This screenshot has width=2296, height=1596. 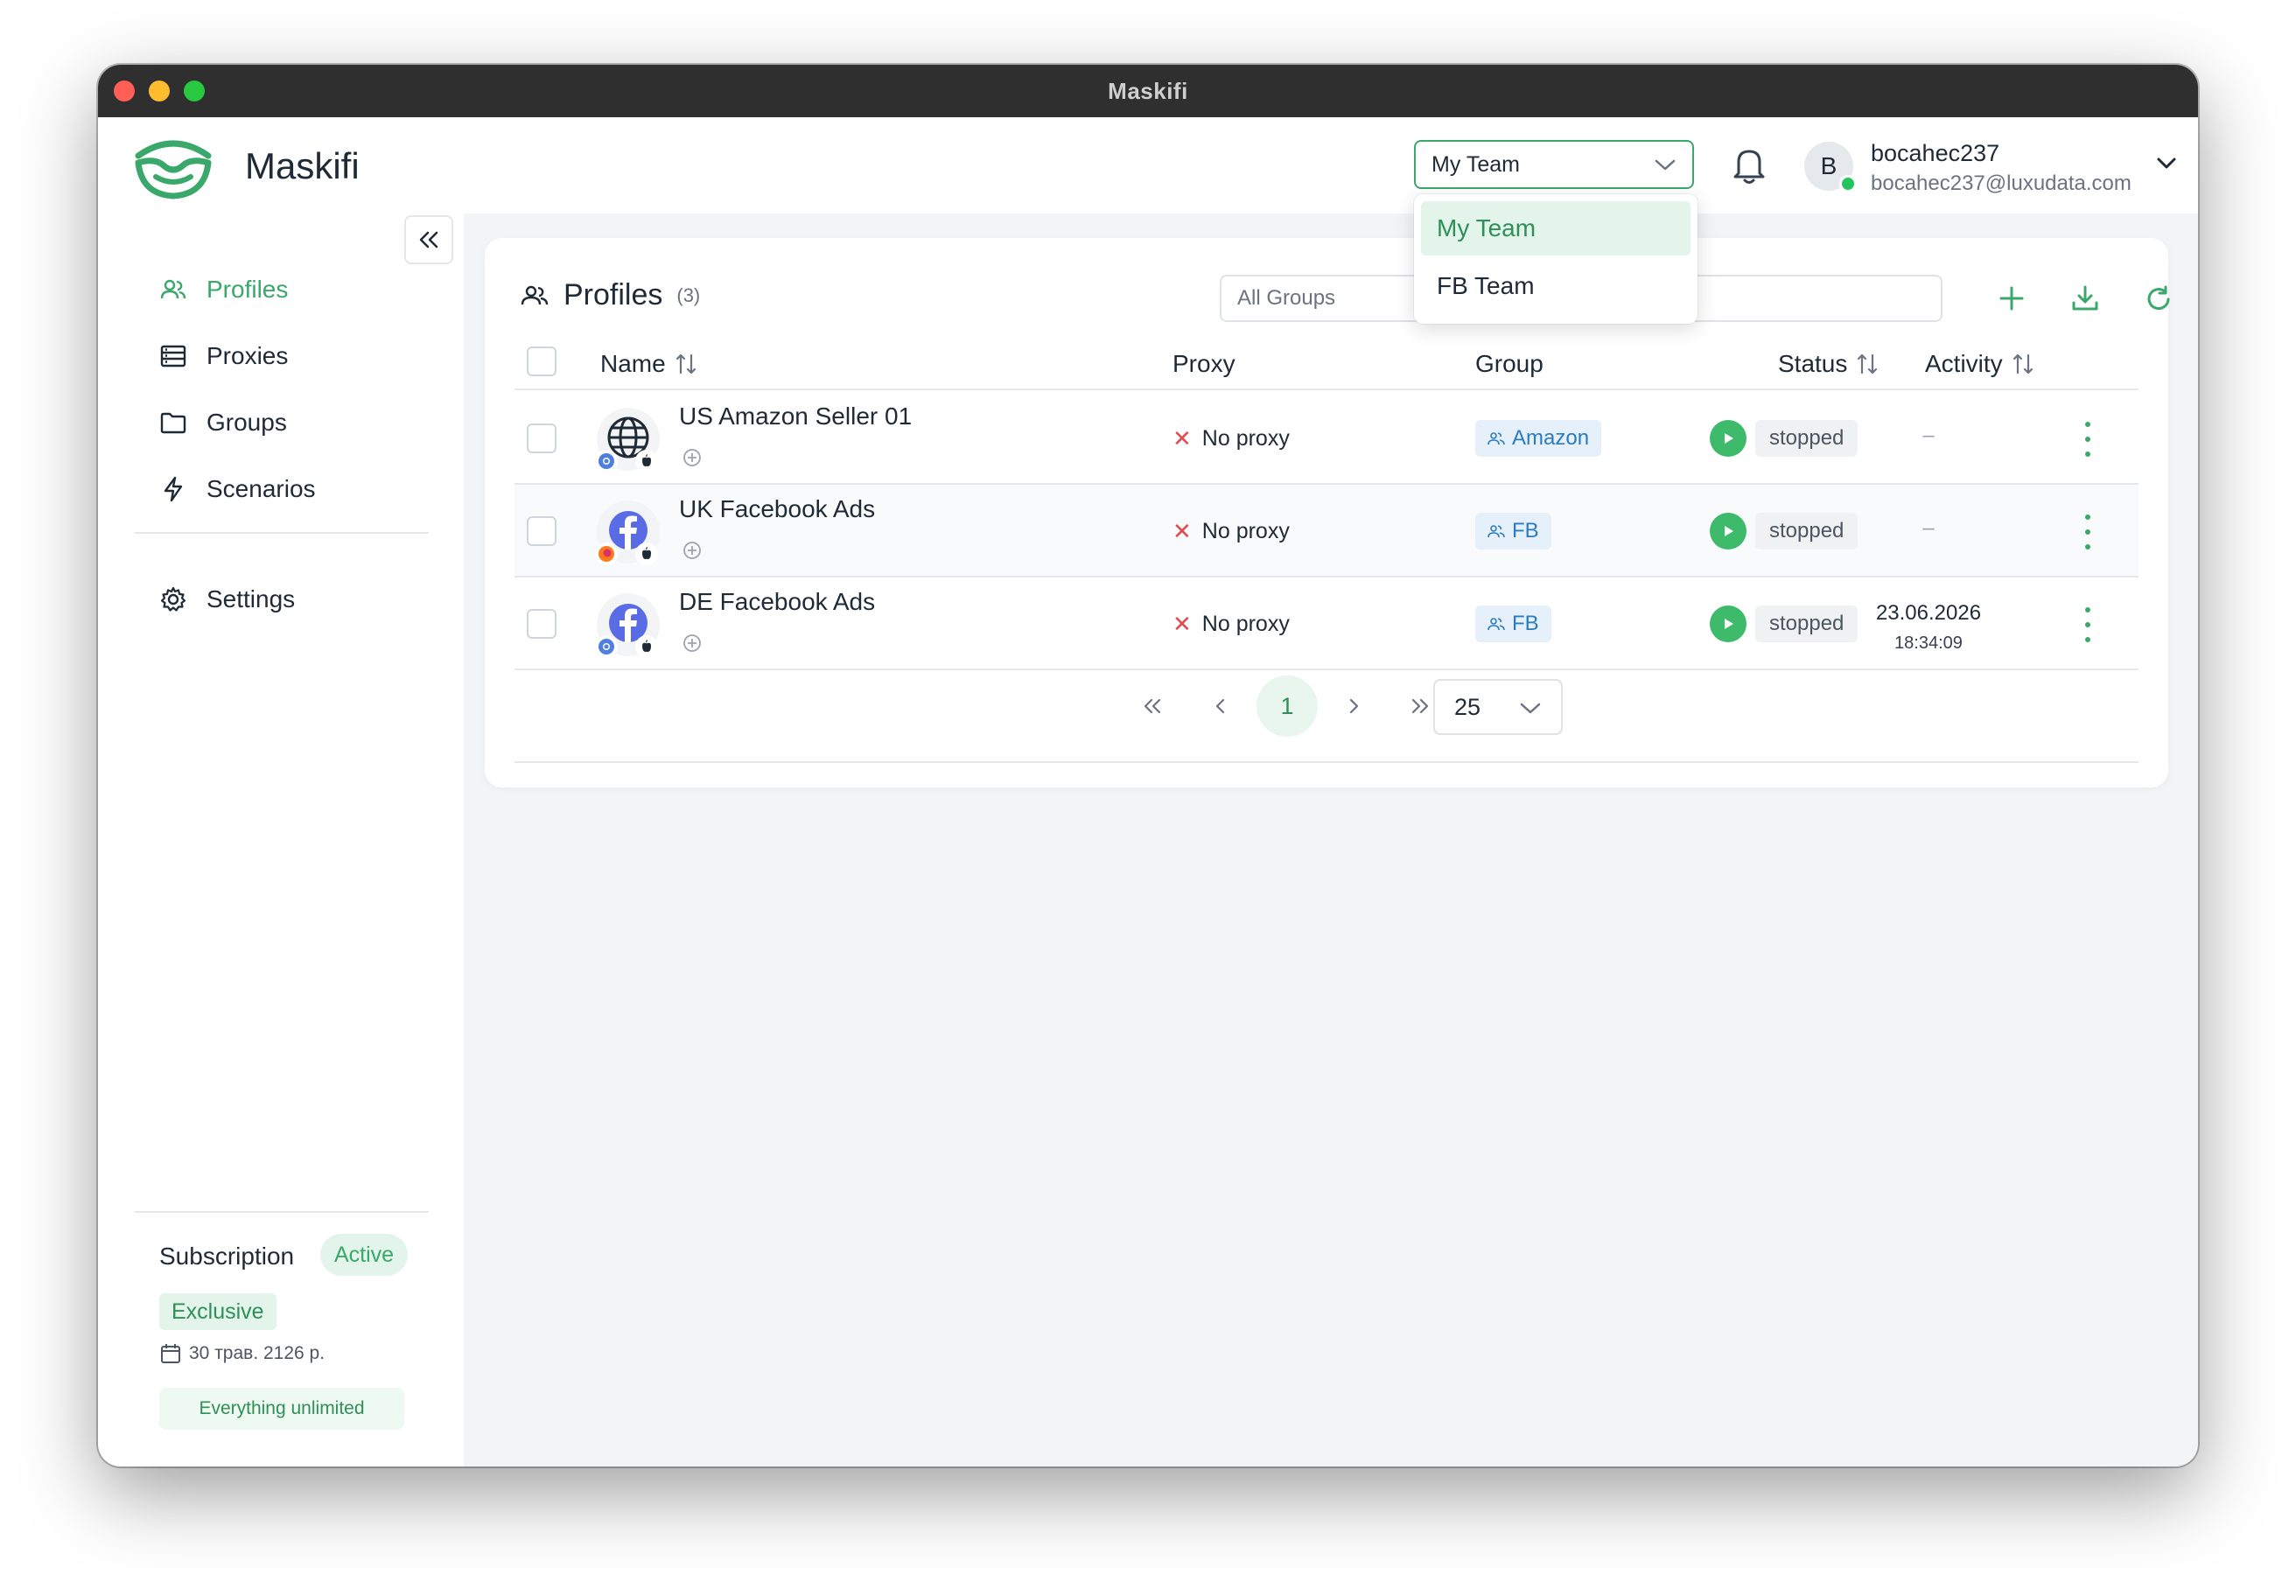 What do you see at coordinates (242, 1353) in the screenshot?
I see `subscription-date: 30 трав. 2126 р.` at bounding box center [242, 1353].